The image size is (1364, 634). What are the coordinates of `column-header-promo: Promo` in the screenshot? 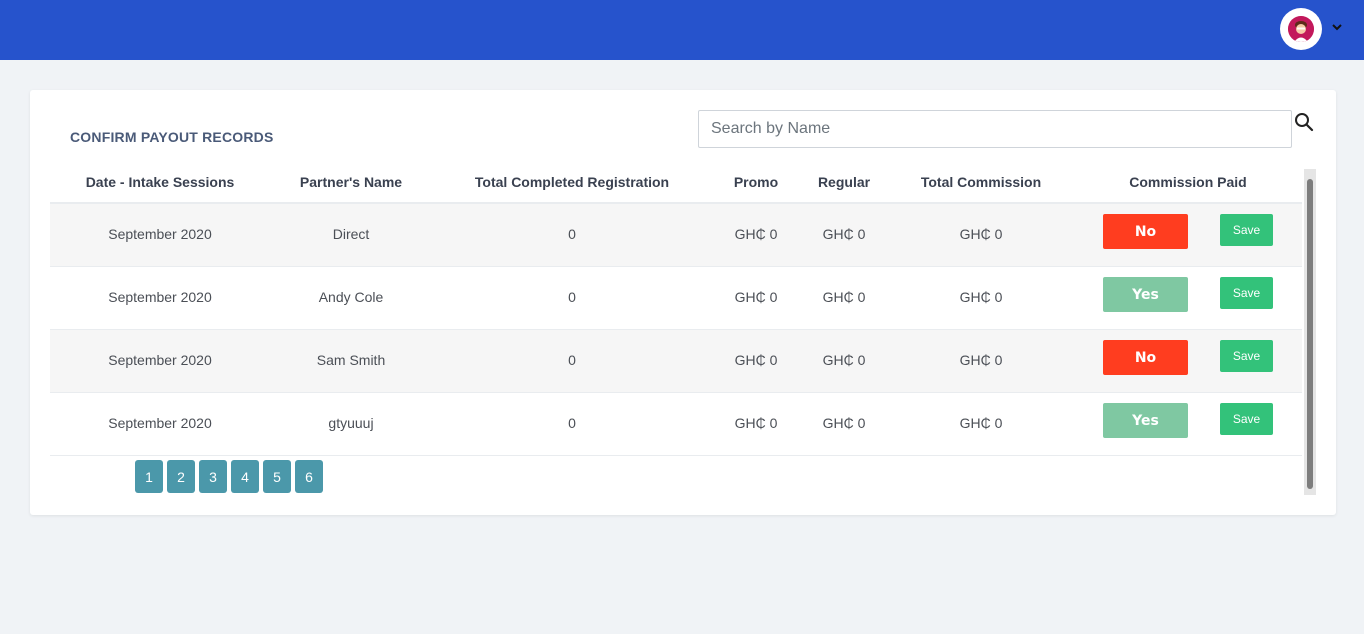 It's located at (756, 182).